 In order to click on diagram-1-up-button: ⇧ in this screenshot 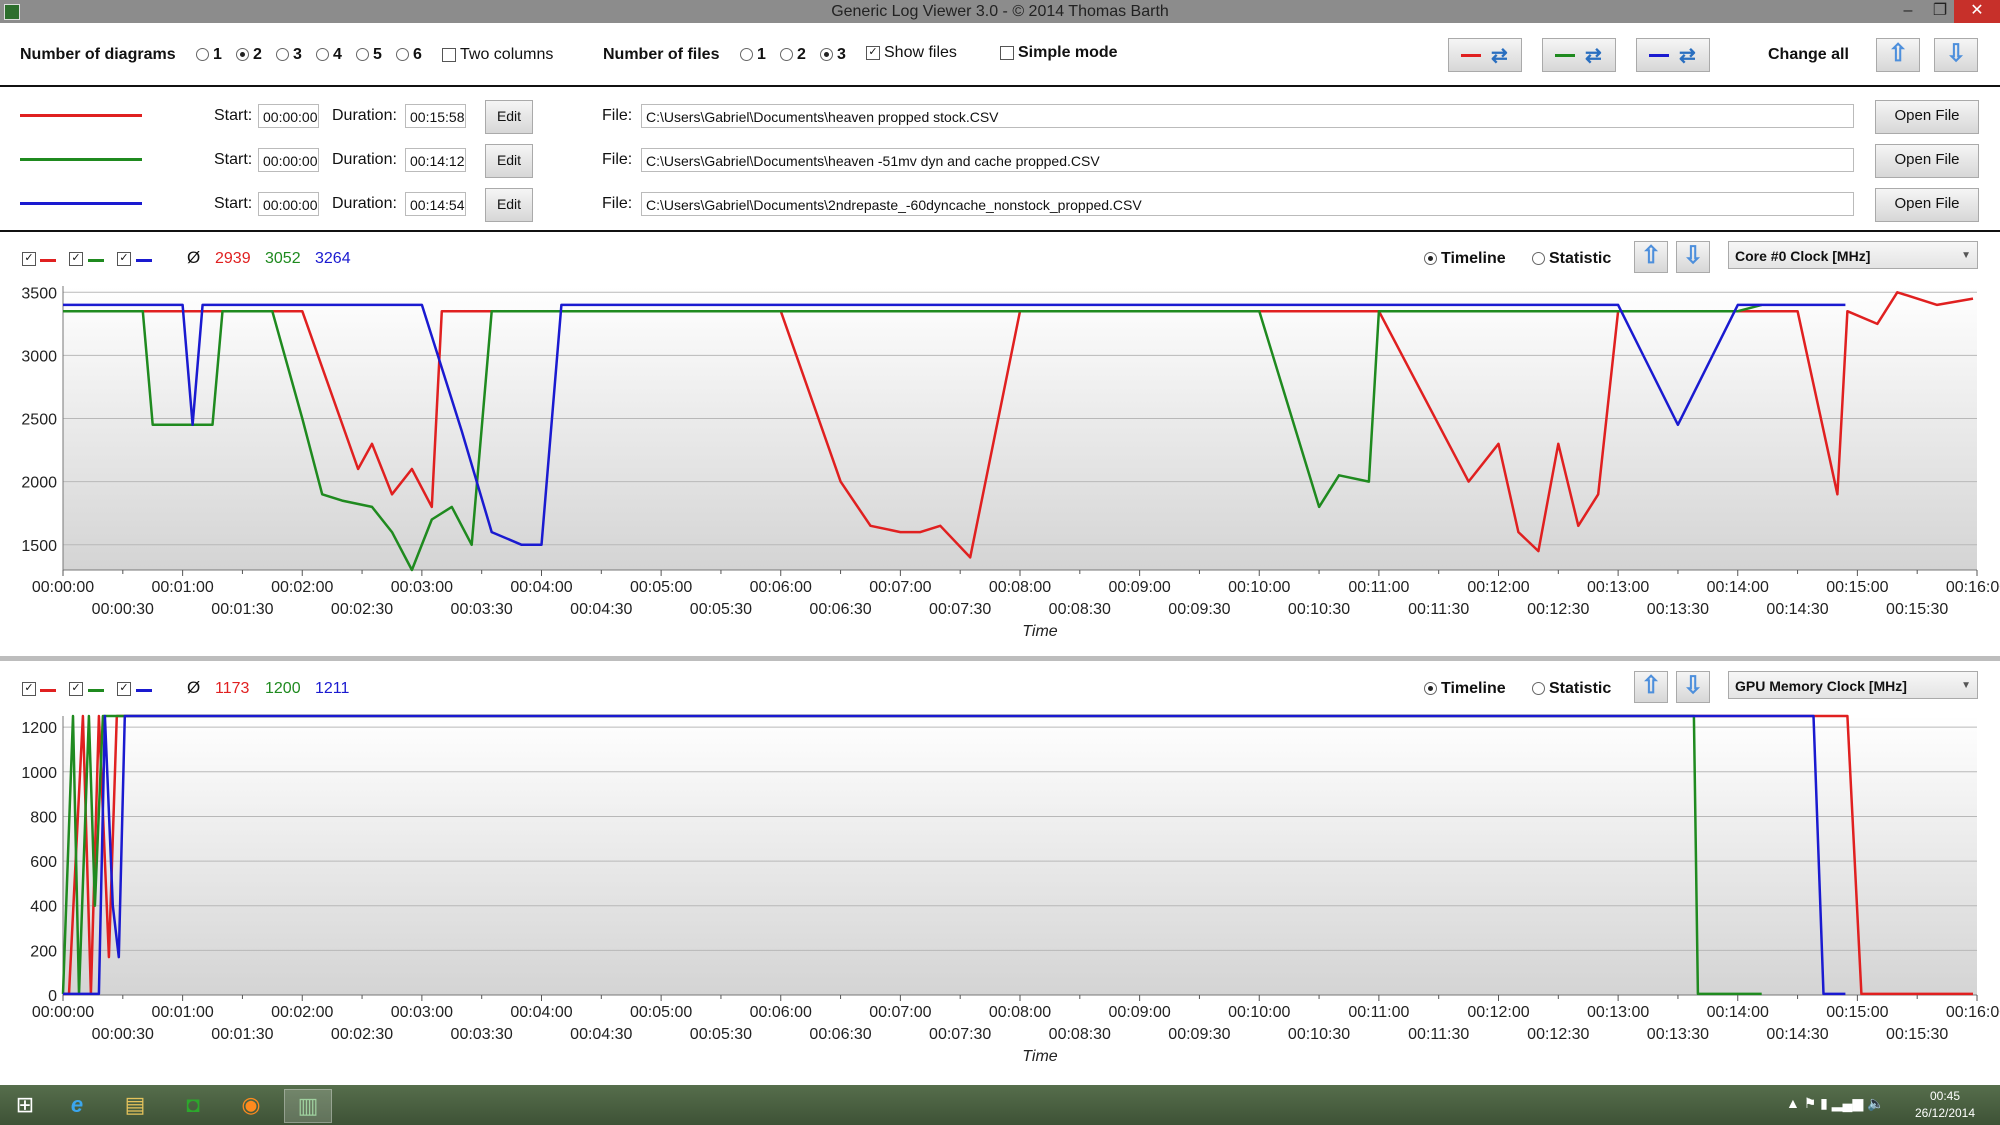, I will do `click(1651, 257)`.